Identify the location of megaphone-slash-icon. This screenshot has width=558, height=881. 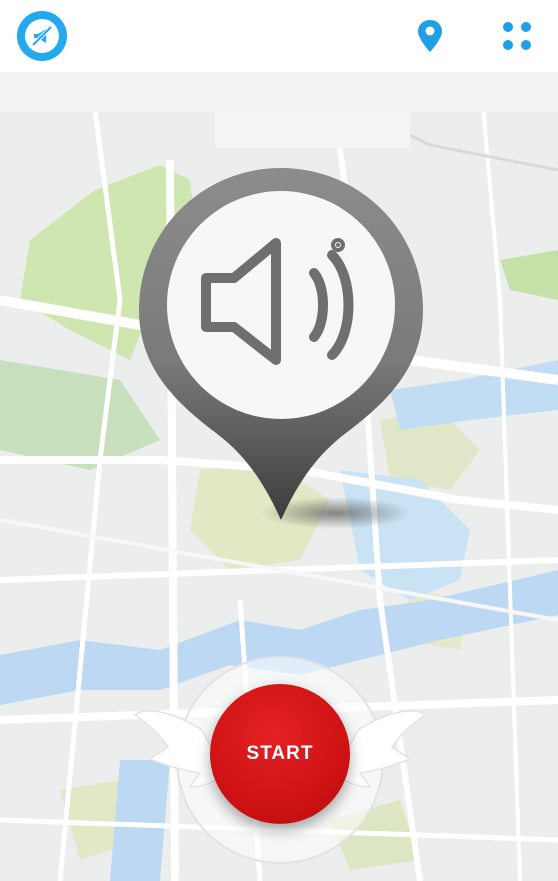
(42, 36).